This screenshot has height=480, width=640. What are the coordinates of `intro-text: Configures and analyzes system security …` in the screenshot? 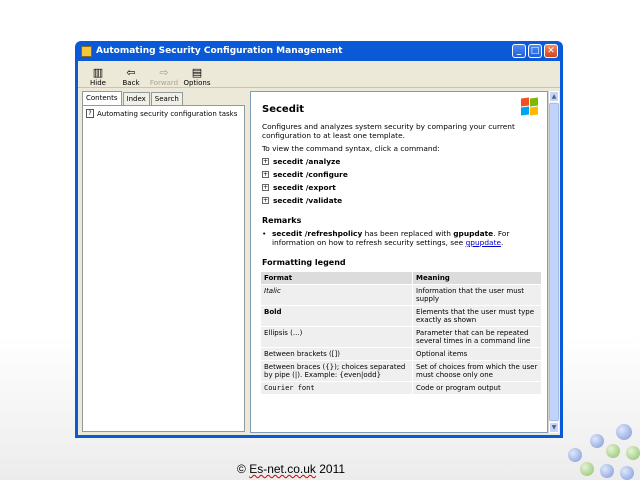 It's located at (388, 131).